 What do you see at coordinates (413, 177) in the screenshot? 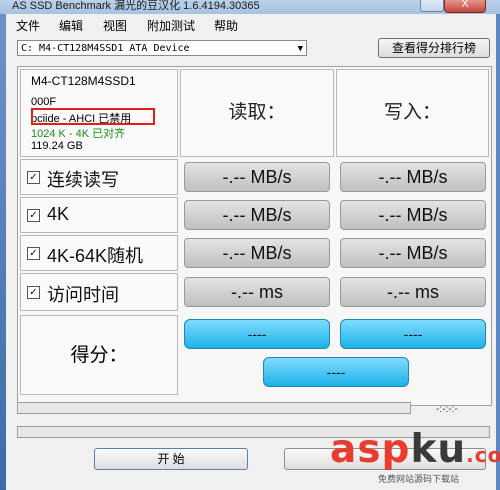
I see `seq-write-result: -.-- MB/s` at bounding box center [413, 177].